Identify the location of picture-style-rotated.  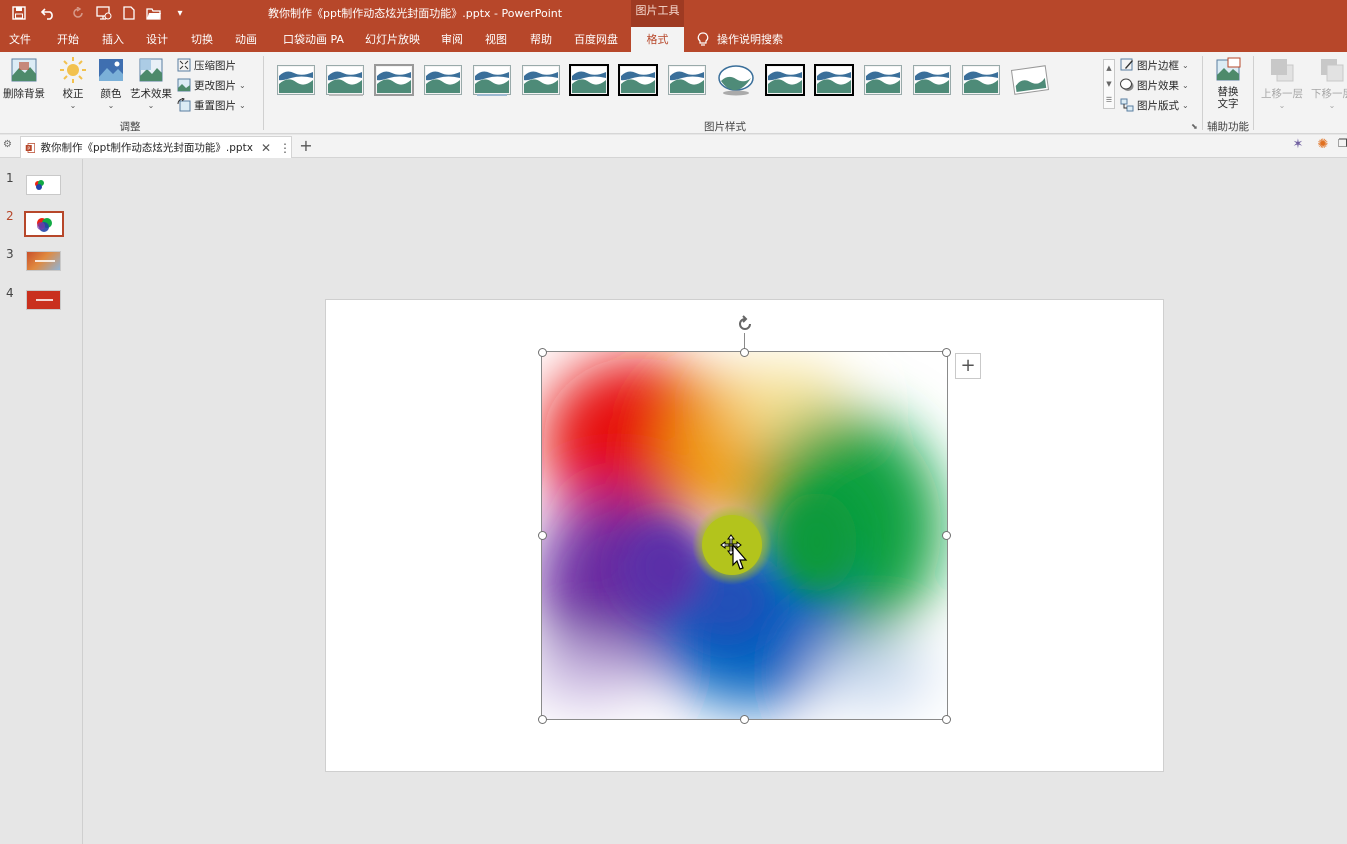
(1030, 80).